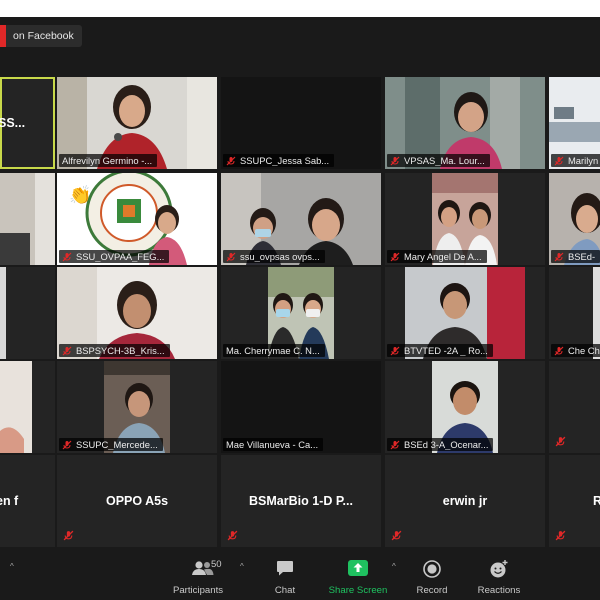 The image size is (600, 600). What do you see at coordinates (43, 36) in the screenshot?
I see `live-badge-label: on Facebook` at bounding box center [43, 36].